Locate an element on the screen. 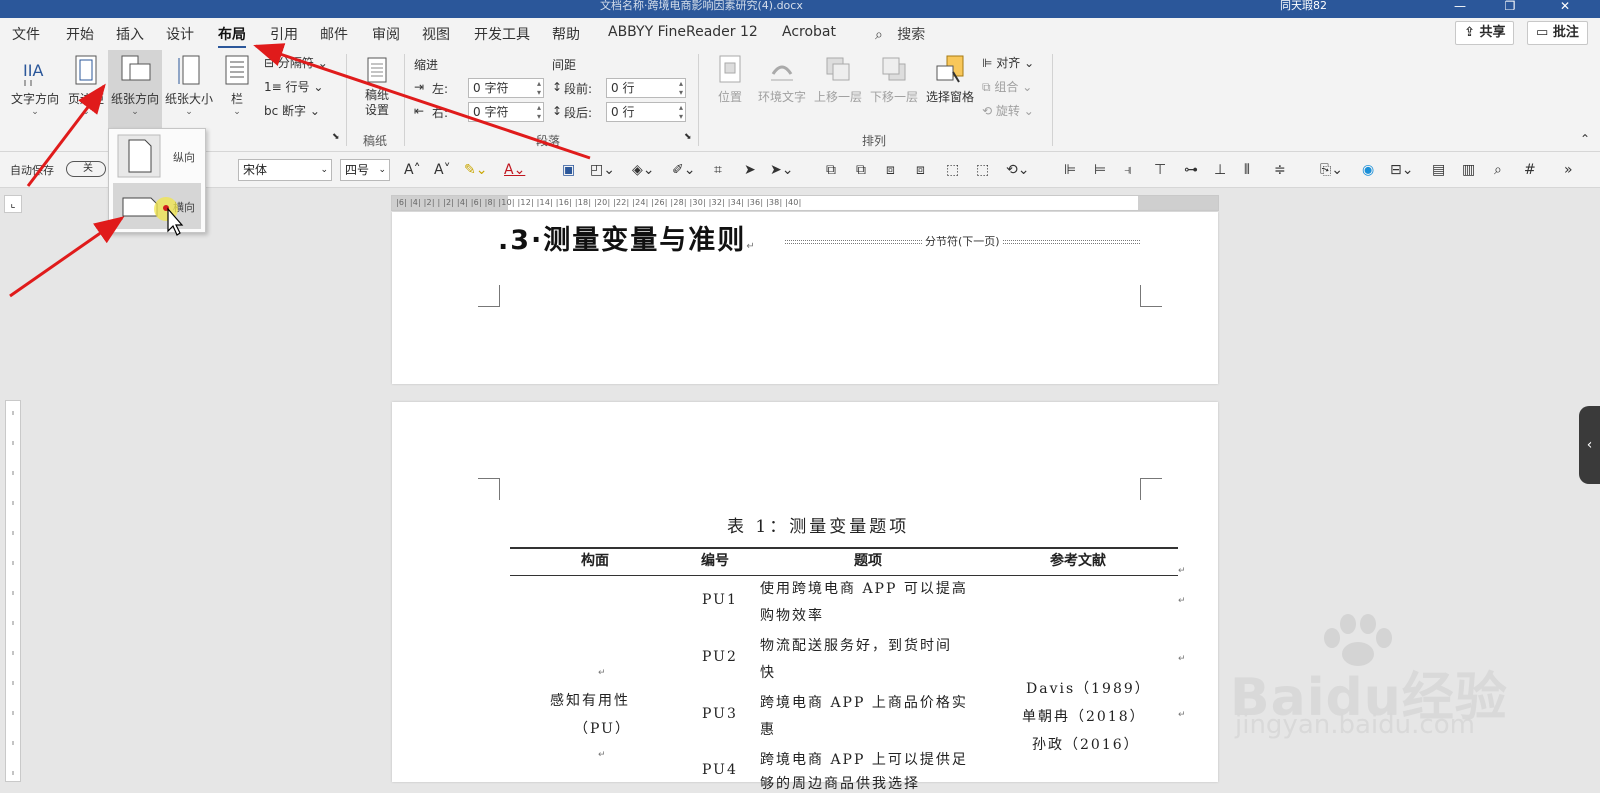 Image resolution: width=1600 pixels, height=793 pixels. close-button: ✕ is located at coordinates (1565, 9).